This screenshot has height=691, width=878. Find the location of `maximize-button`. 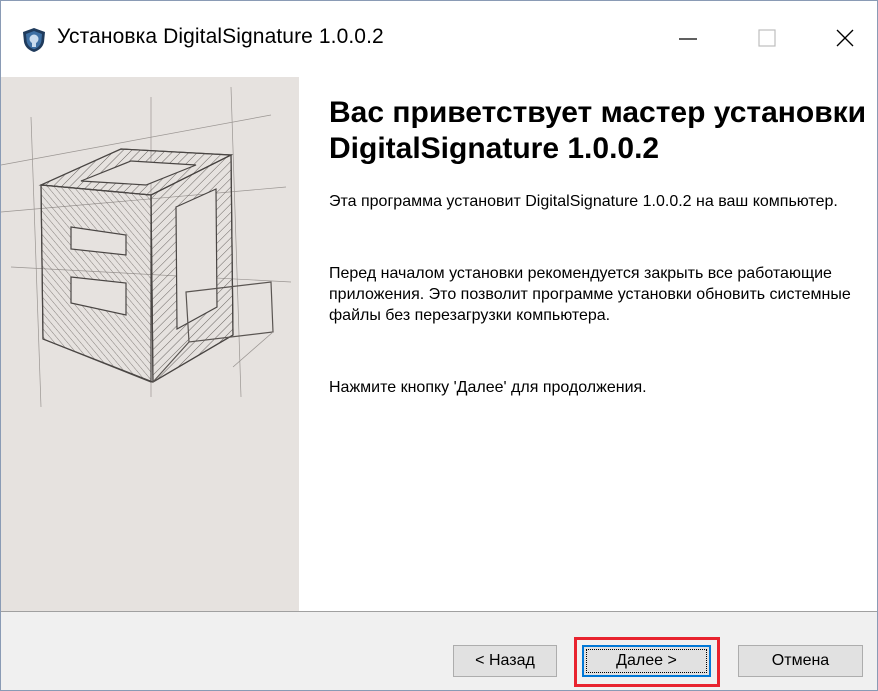

maximize-button is located at coordinates (767, 38).